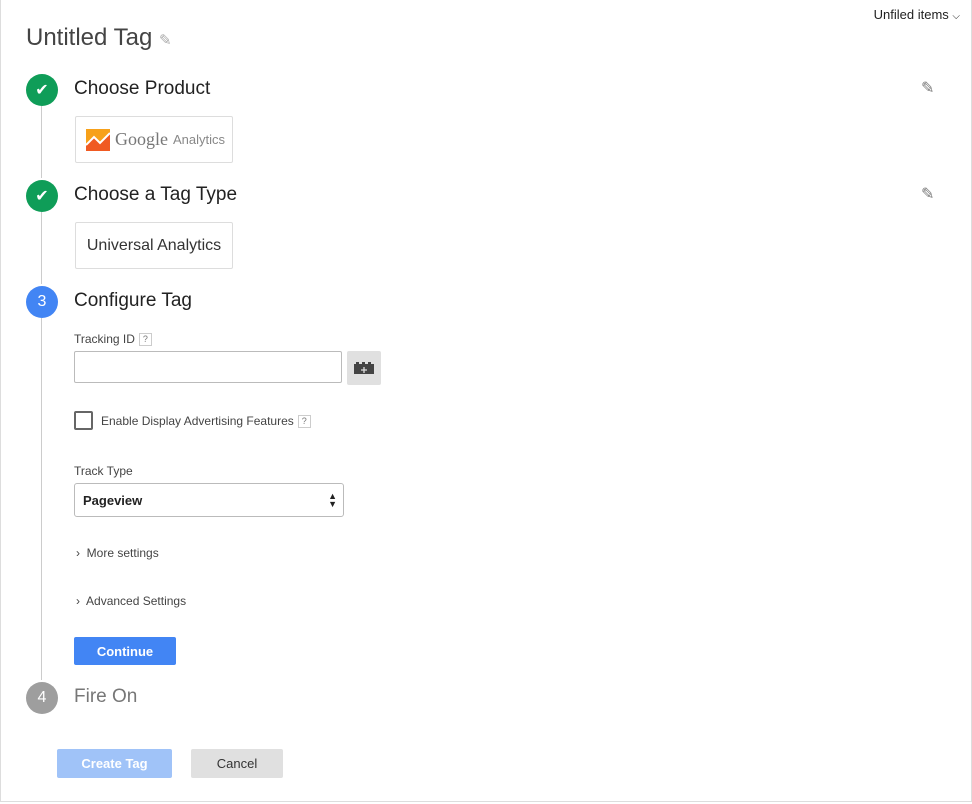 The image size is (972, 804). Describe the element at coordinates (113, 500) in the screenshot. I see `select-value: Pageview` at that location.